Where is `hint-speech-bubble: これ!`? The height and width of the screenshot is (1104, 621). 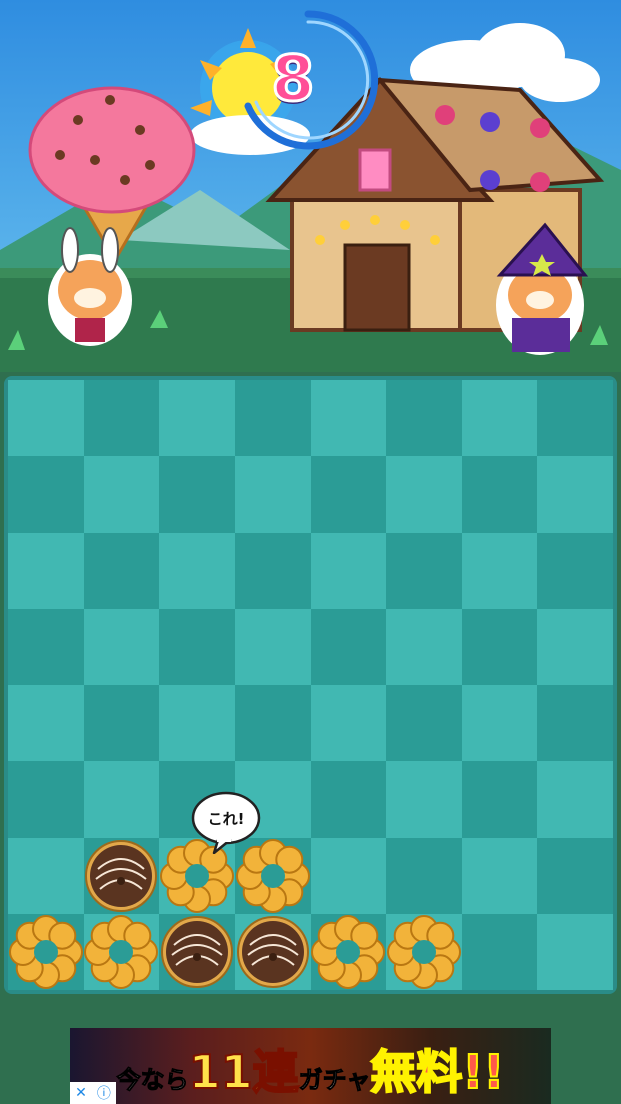 hint-speech-bubble: これ! is located at coordinates (226, 822).